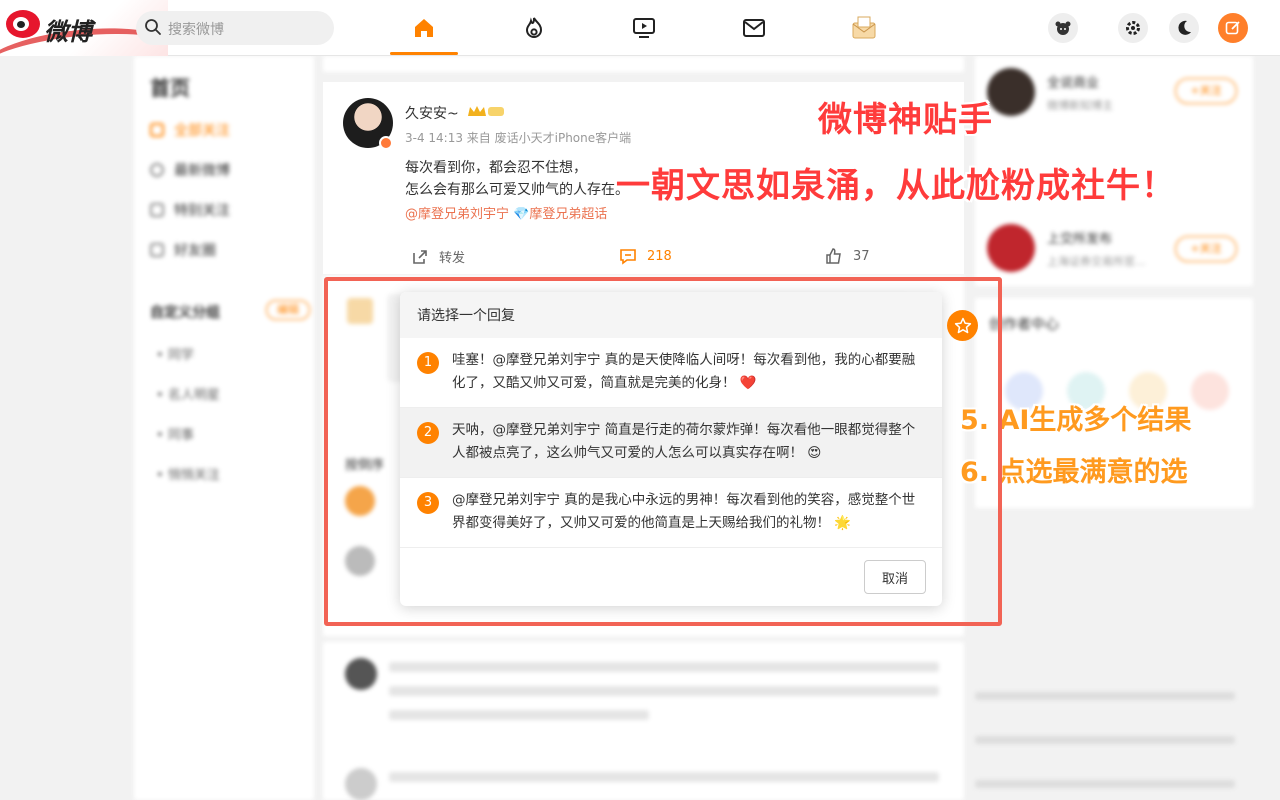 The image size is (1280, 800). I want to click on step6-caption: 6. 点选最满意的选, so click(1074, 472).